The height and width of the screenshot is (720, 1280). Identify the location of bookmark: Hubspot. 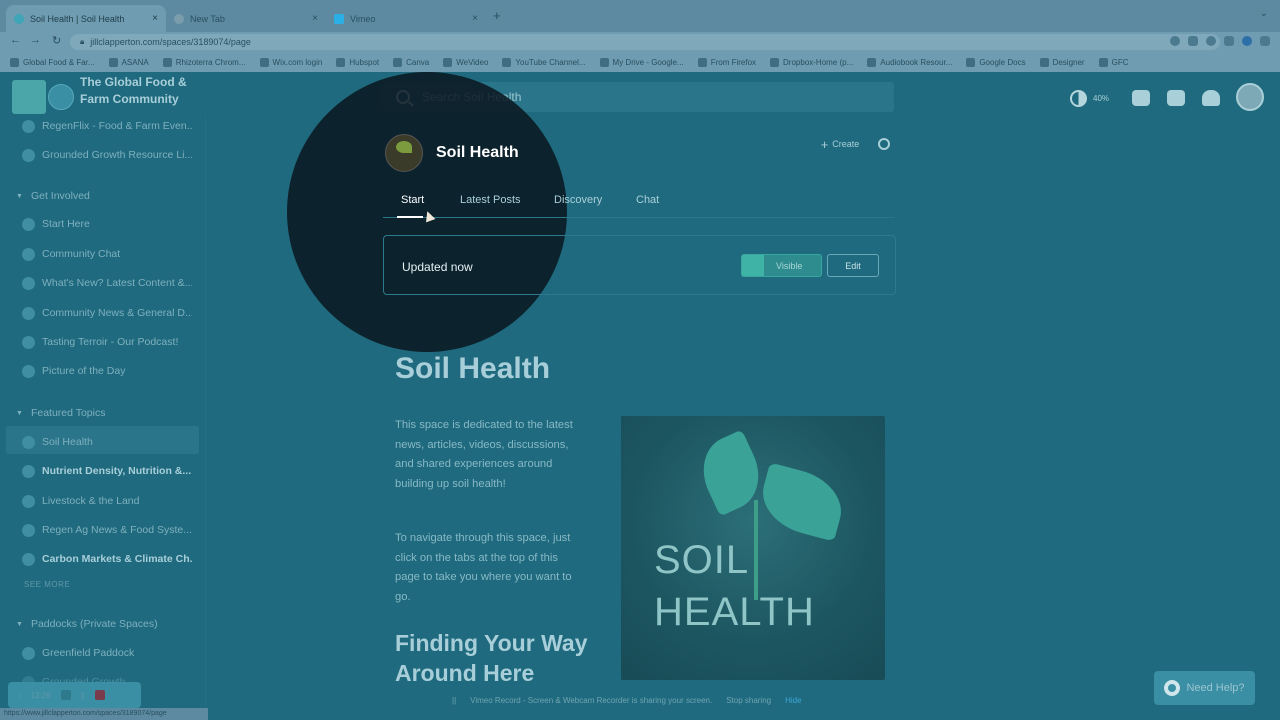
(357, 62).